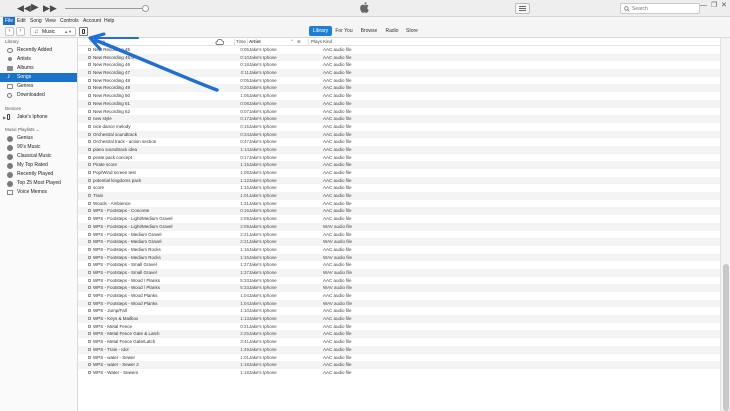  I want to click on menu-controls: Controls, so click(69, 21).